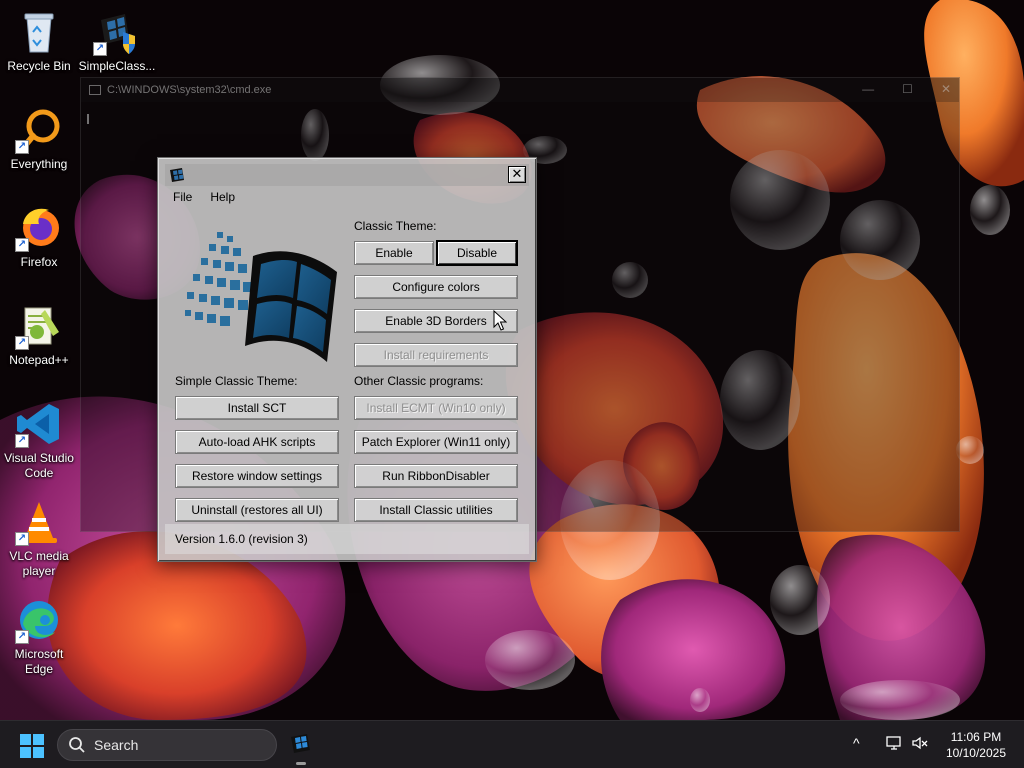  Describe the element at coordinates (39, 130) in the screenshot. I see `everything-search-icon: ↗` at that location.